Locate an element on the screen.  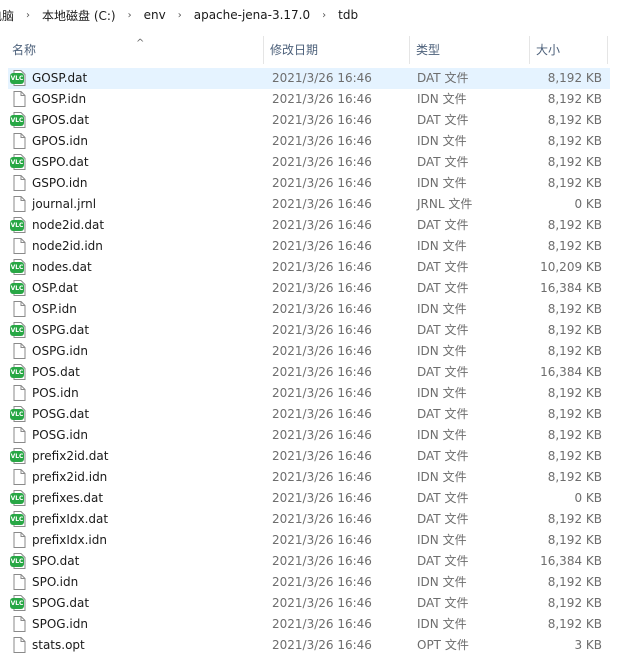
file-row: OSP.idn 2021/3/26 16:46 IDN 文件 8,192 KB is located at coordinates (309, 309).